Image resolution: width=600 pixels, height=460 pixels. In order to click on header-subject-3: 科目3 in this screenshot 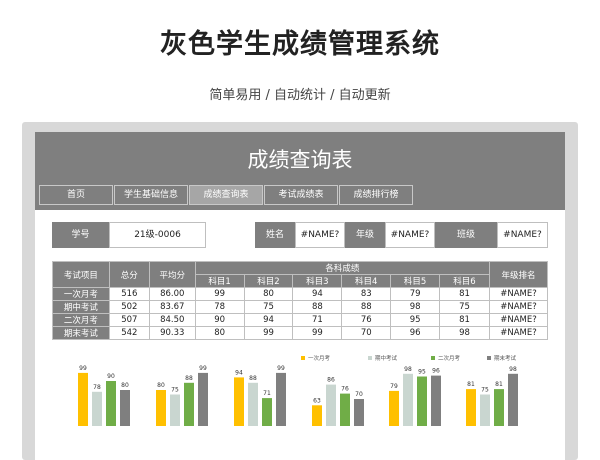, I will do `click(317, 281)`.